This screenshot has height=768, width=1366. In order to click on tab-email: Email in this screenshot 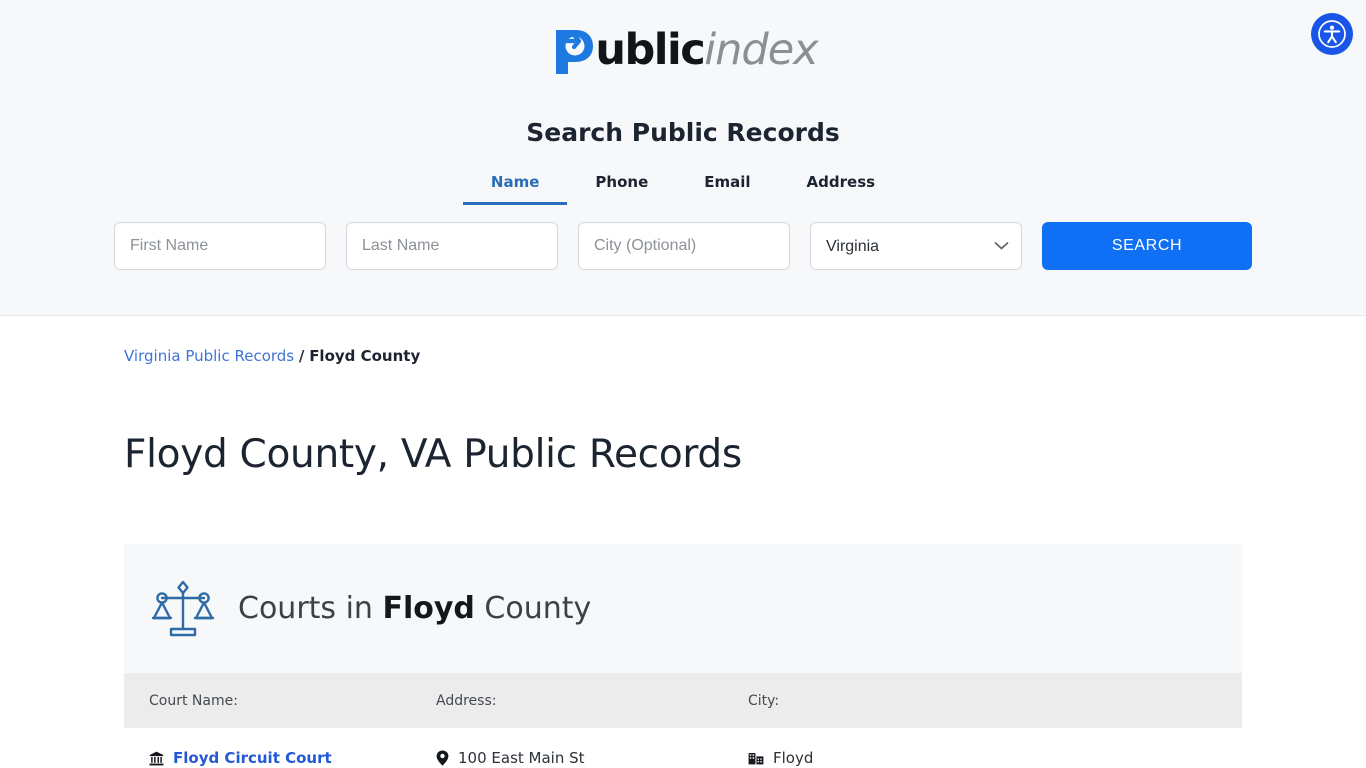, I will do `click(727, 189)`.